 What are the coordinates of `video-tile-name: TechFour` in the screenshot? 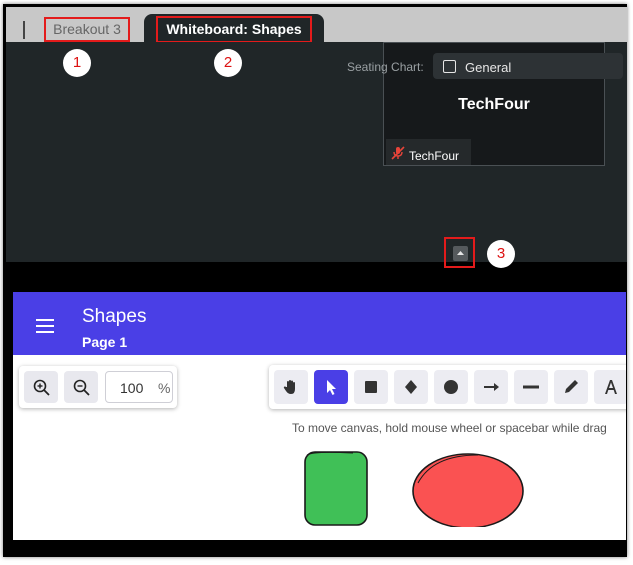 It's located at (494, 104).